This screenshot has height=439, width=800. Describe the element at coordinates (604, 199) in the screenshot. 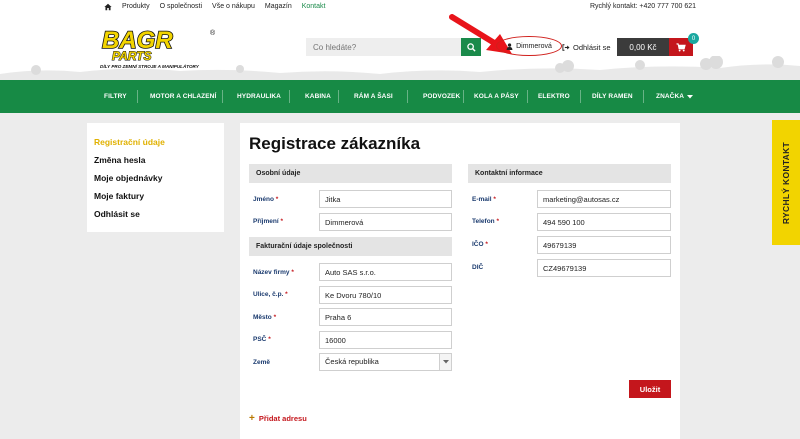

I see `email-field` at that location.